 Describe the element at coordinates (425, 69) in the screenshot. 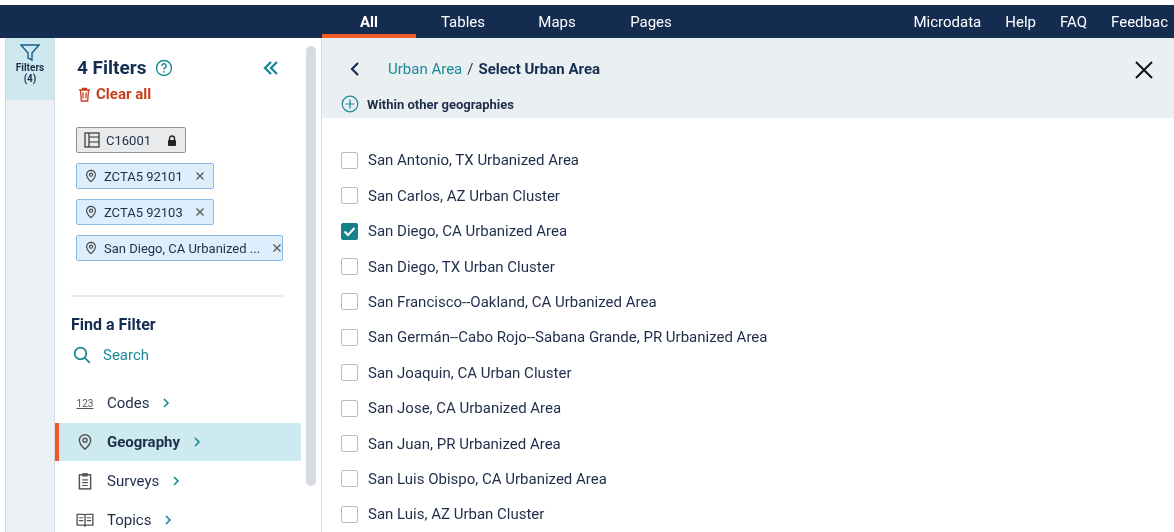

I see `breadcrumb-link: Urban Area` at that location.